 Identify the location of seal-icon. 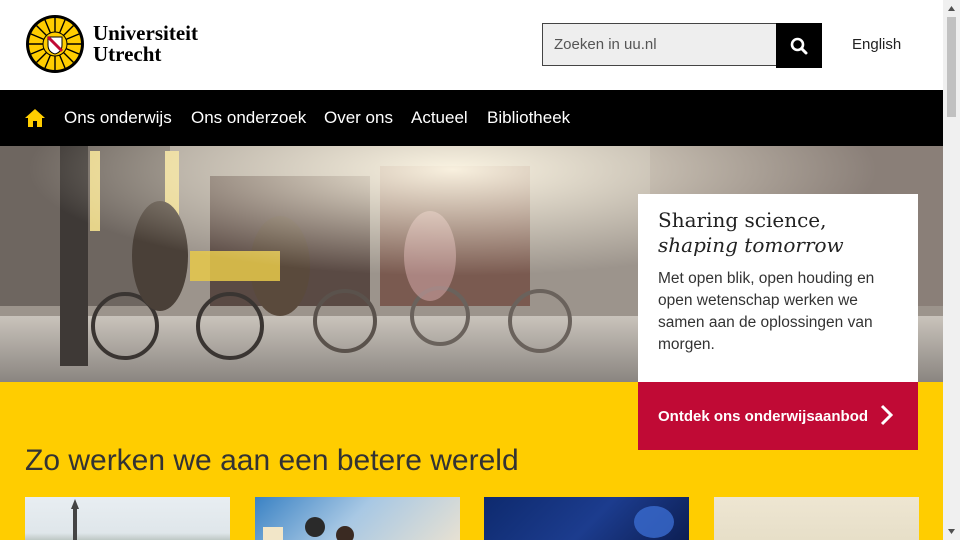
(55, 44).